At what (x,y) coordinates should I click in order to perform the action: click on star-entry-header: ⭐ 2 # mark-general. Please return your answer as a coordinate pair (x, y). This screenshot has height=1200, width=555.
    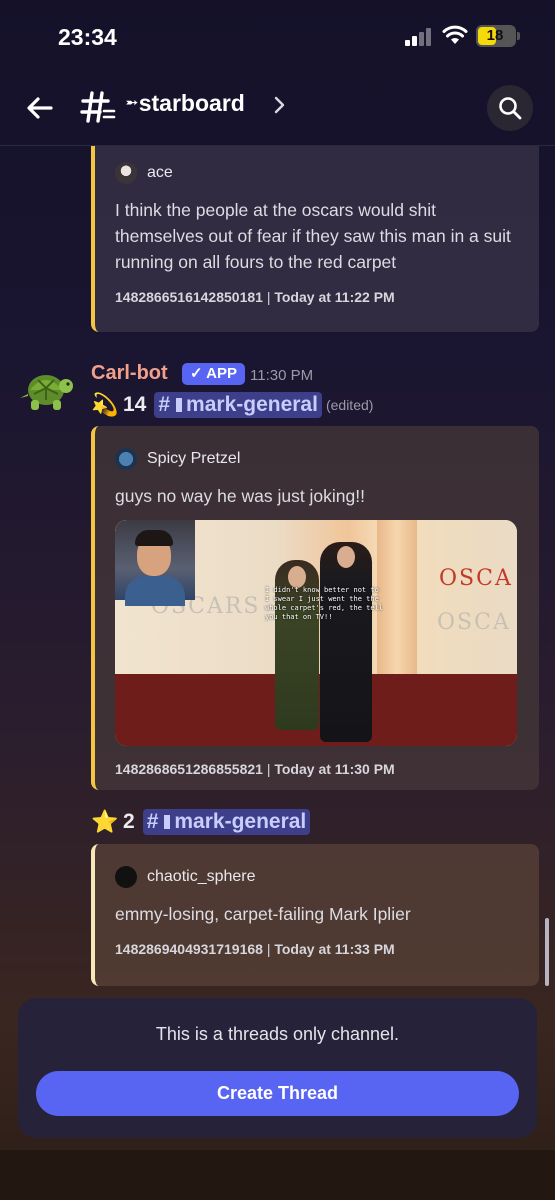
    Looking at the image, I should click on (201, 822).